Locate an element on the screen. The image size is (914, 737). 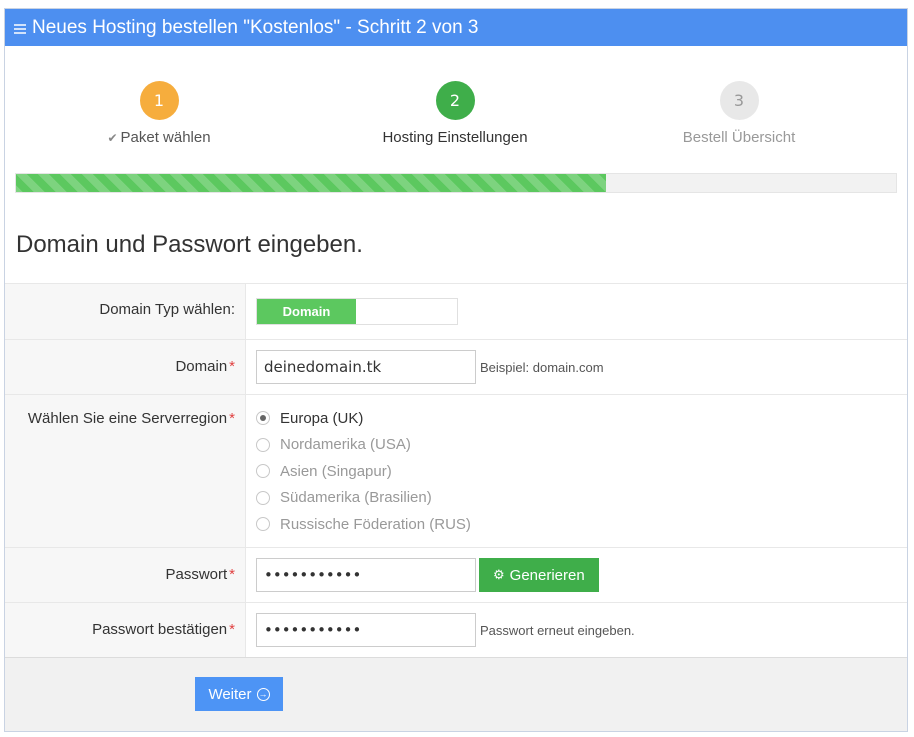
generate-label: Generieren is located at coordinates (547, 575).